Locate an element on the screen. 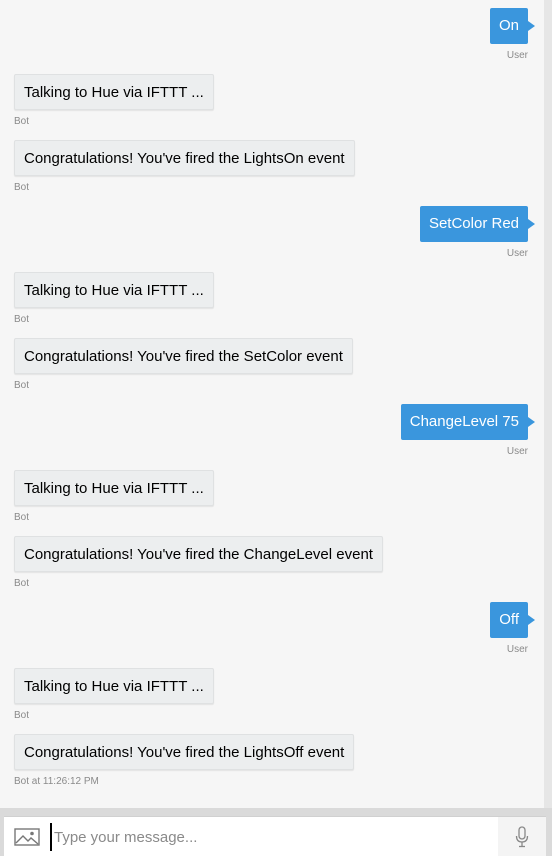 This screenshot has width=552, height=856. microphone-button is located at coordinates (522, 836).